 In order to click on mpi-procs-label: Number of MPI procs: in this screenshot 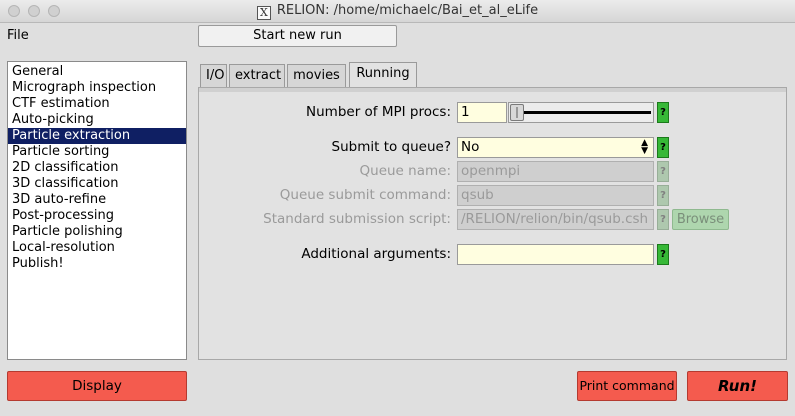, I will do `click(378, 112)`.